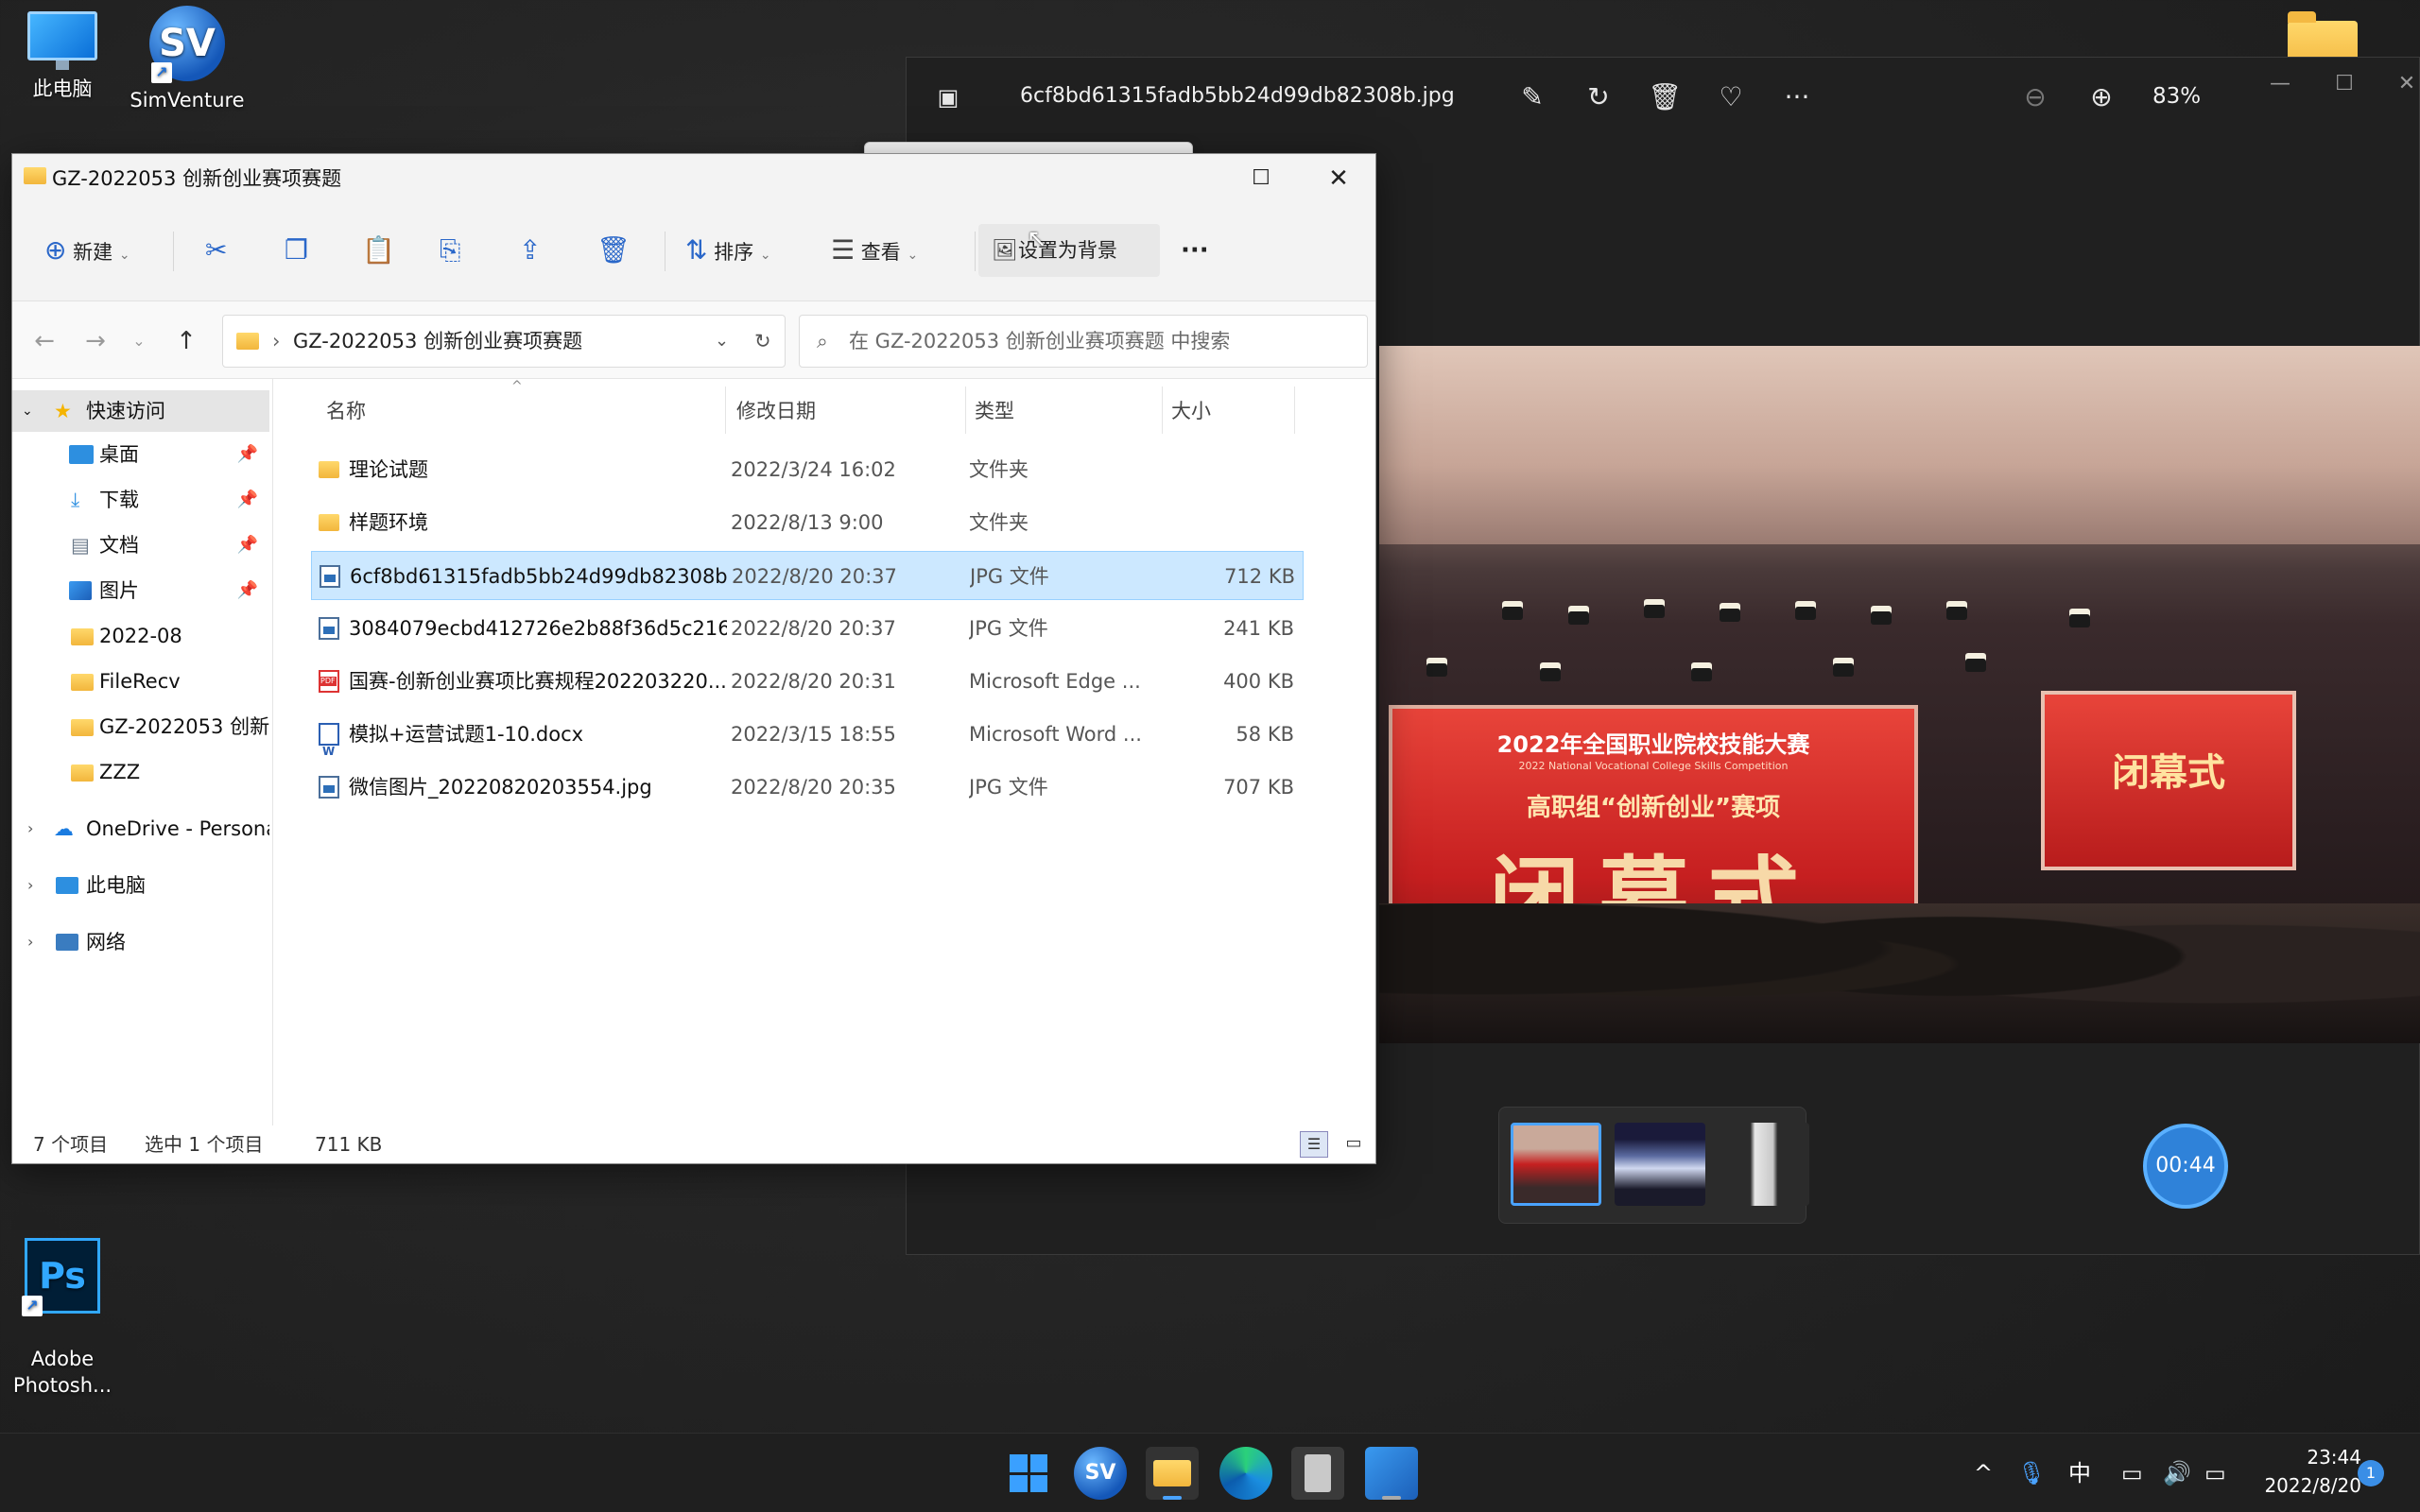 The image size is (2420, 1512). What do you see at coordinates (728, 250) in the screenshot?
I see `sort-button: ⇅ 排序 ⌄` at bounding box center [728, 250].